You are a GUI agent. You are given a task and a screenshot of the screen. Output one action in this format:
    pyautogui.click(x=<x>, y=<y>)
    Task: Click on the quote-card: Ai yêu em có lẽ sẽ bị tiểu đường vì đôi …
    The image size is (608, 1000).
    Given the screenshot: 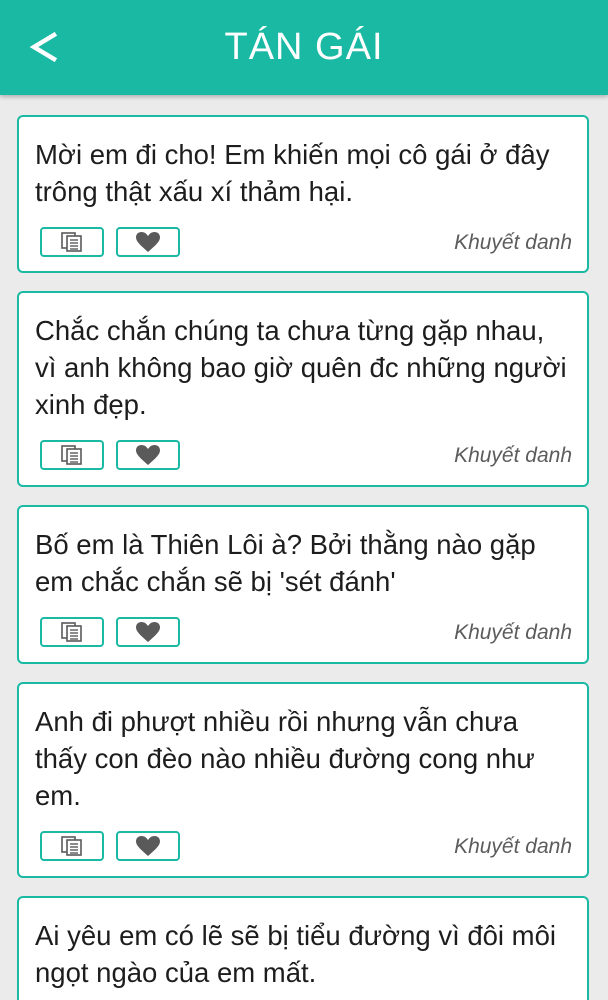 What is the action you would take?
    pyautogui.click(x=303, y=948)
    